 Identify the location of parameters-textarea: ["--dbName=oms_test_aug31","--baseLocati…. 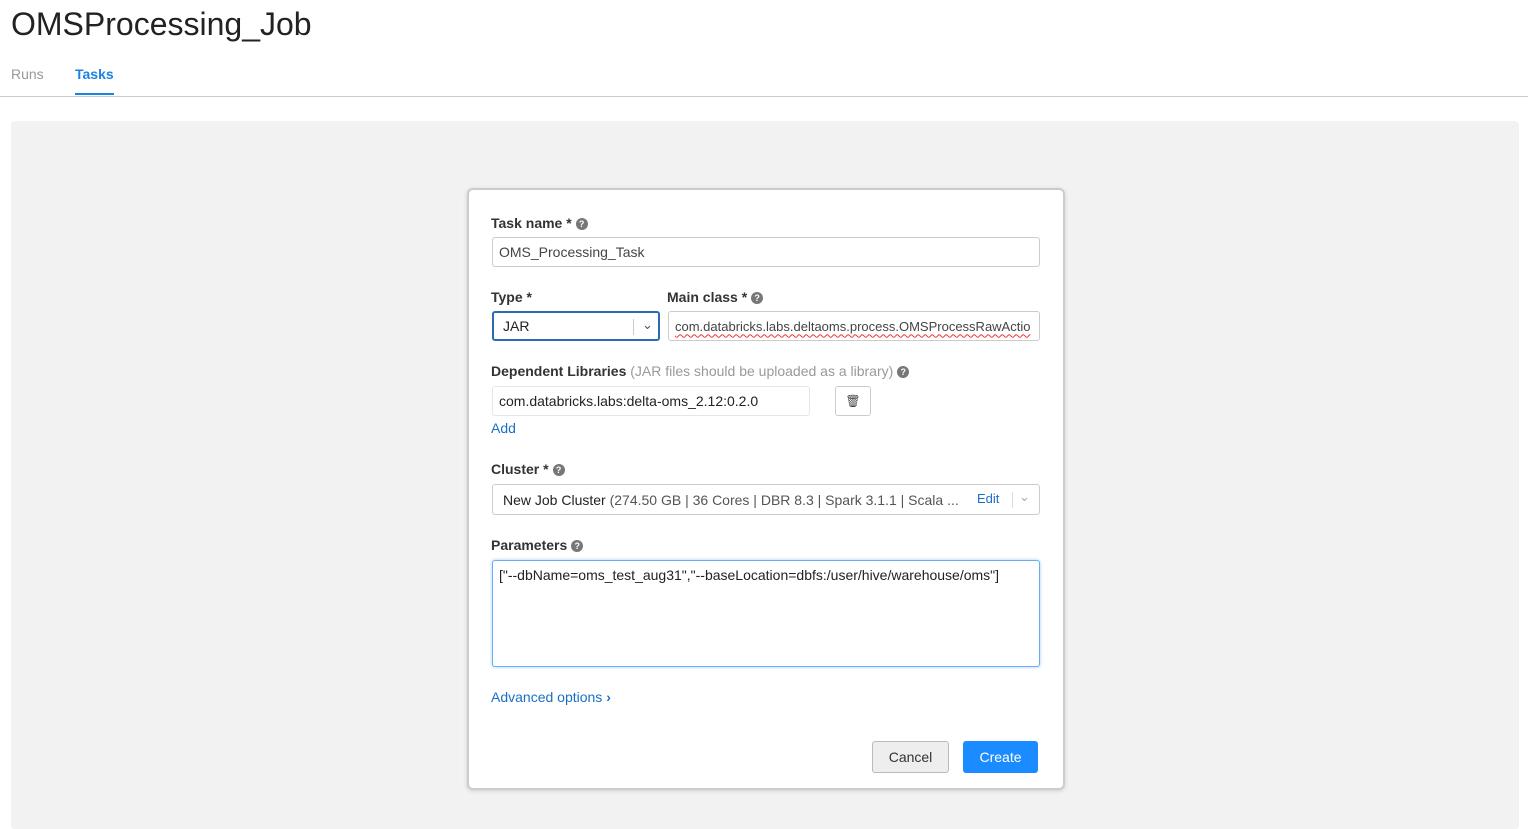
(766, 613).